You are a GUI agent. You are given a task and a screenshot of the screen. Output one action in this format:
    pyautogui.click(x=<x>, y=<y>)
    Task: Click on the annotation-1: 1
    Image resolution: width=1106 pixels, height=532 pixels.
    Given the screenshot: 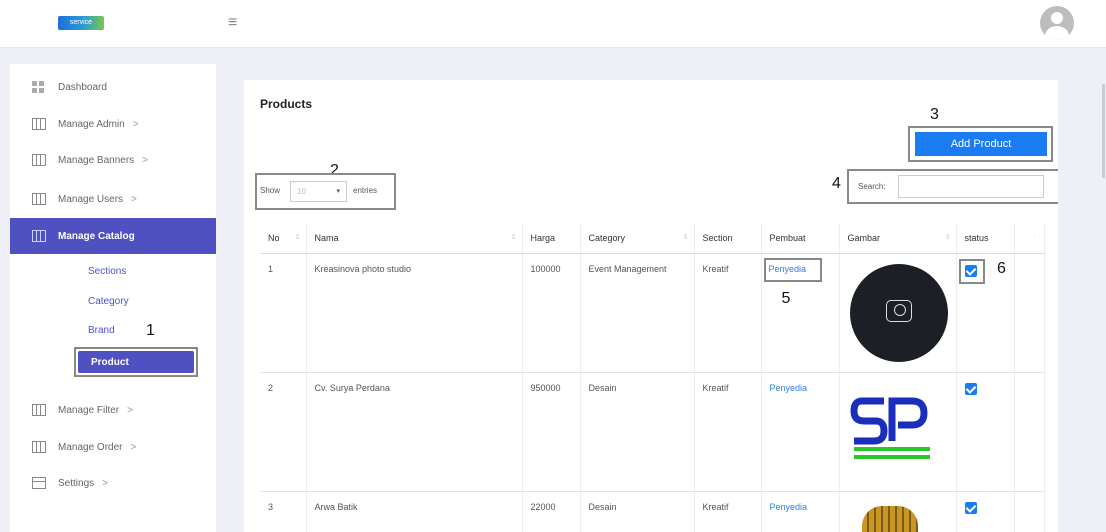 What is the action you would take?
    pyautogui.click(x=150, y=330)
    